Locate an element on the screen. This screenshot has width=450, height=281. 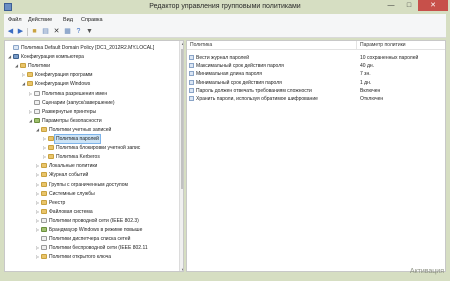
tree-item-label: Локальные политики is located at coordinates (73, 166).